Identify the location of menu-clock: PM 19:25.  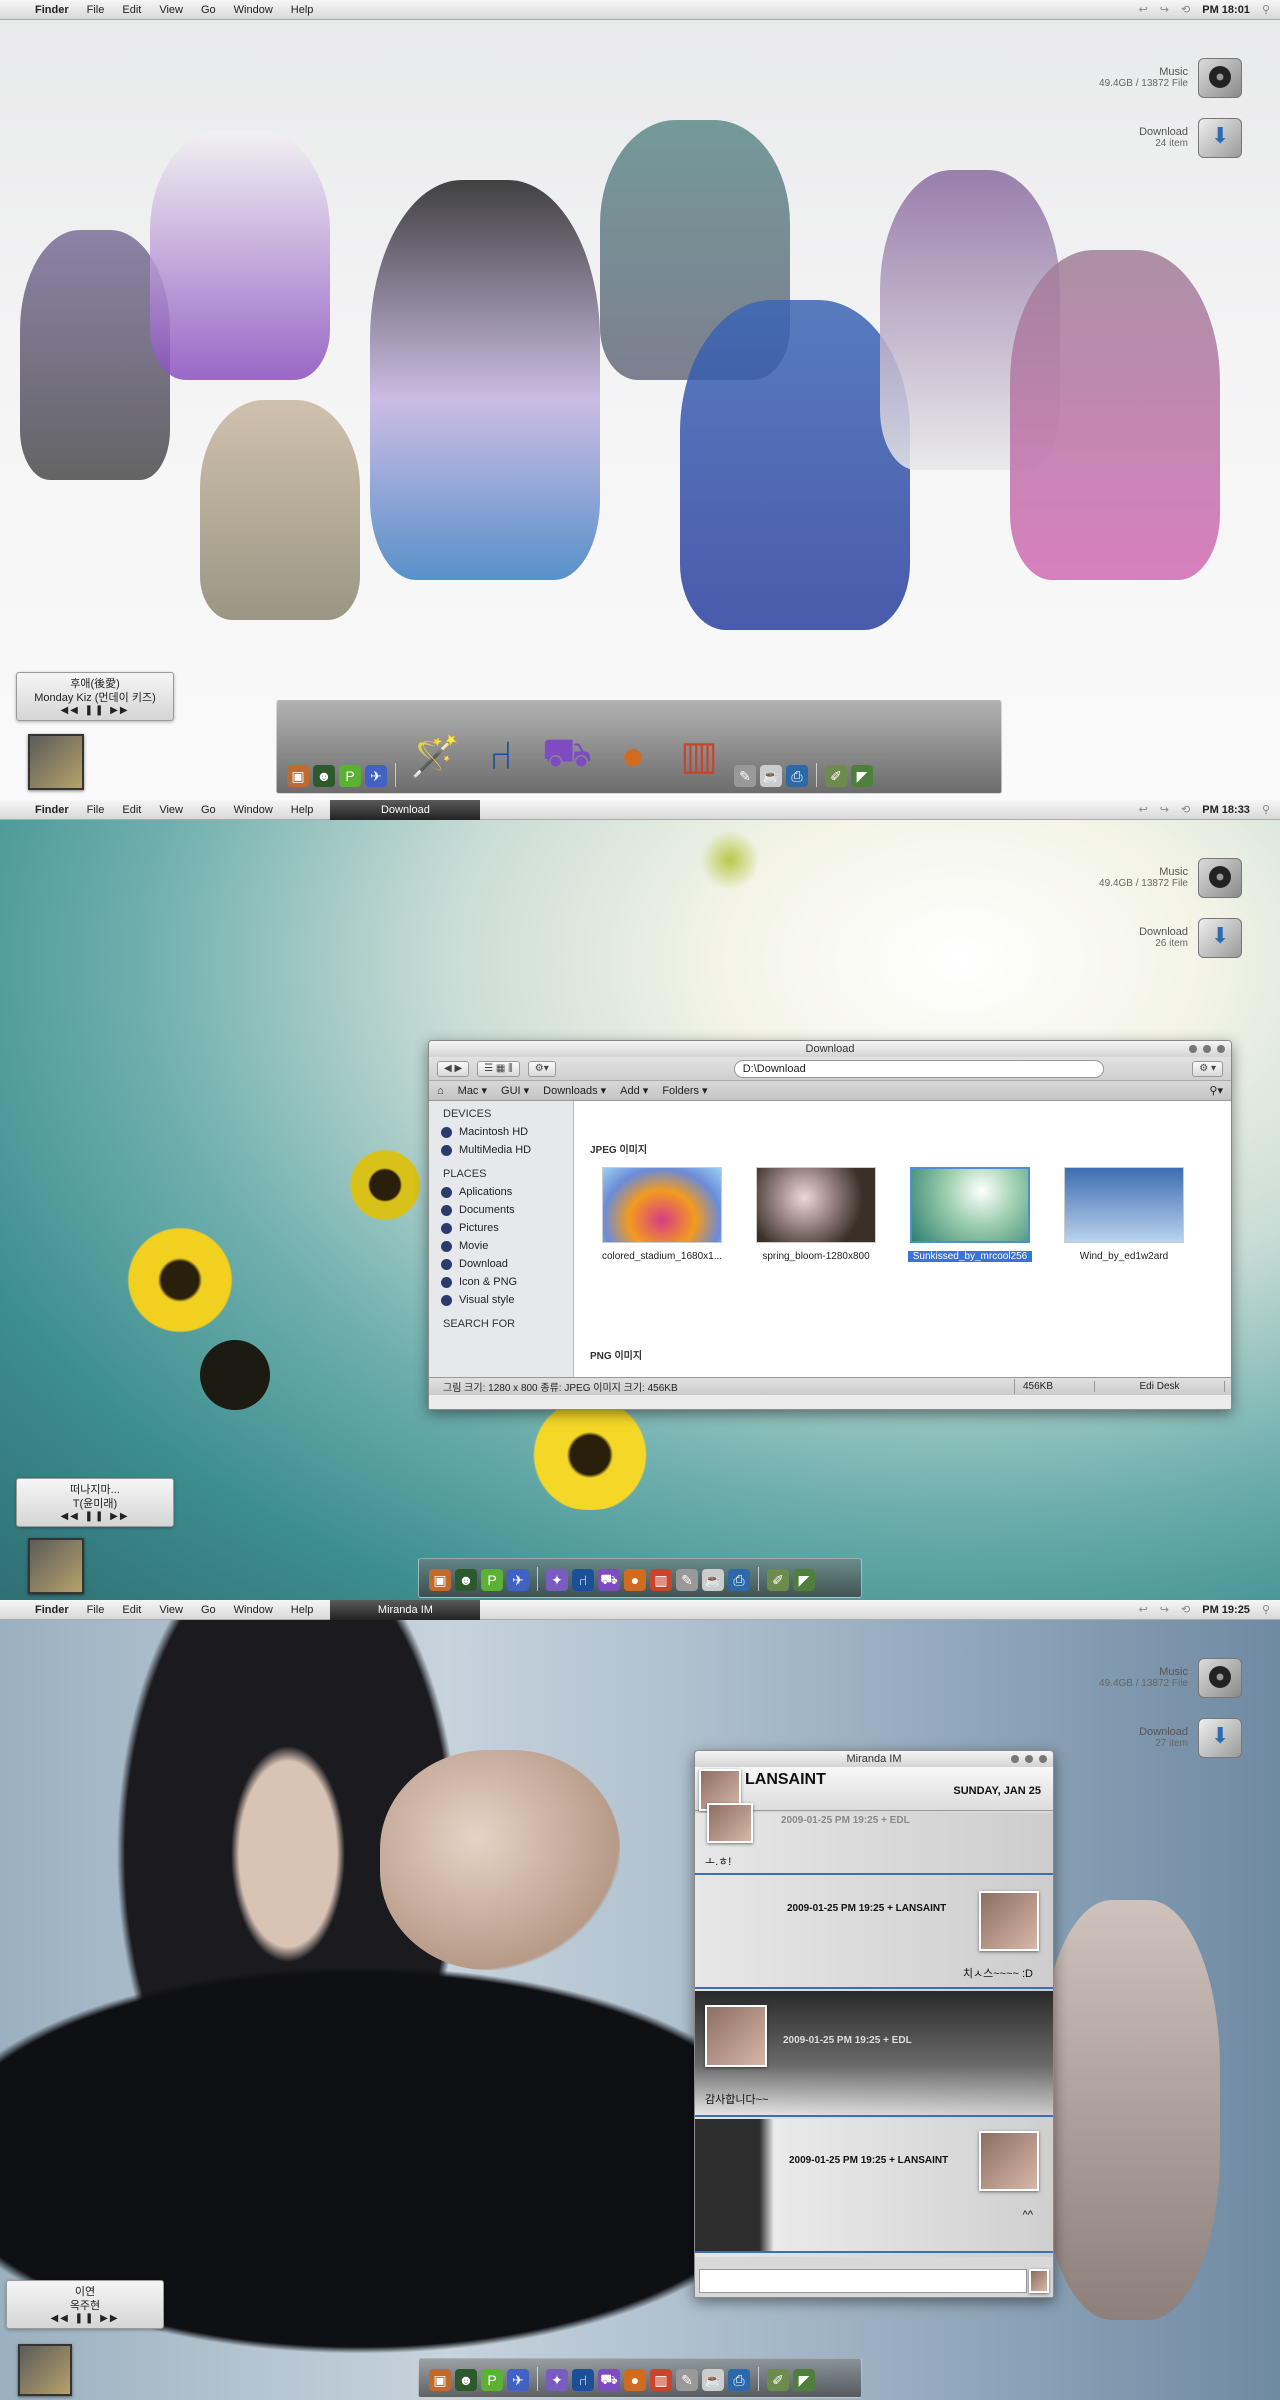
(1226, 1610).